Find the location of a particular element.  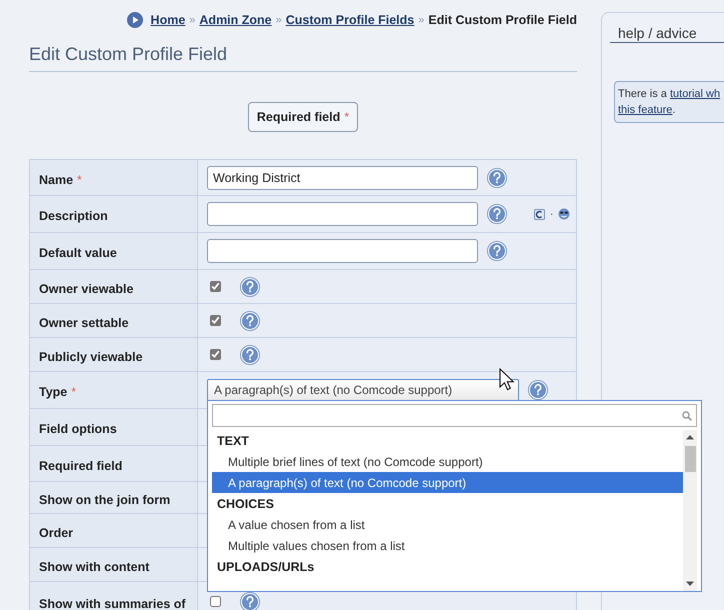

field-label: Owner settable is located at coordinates (114, 321).